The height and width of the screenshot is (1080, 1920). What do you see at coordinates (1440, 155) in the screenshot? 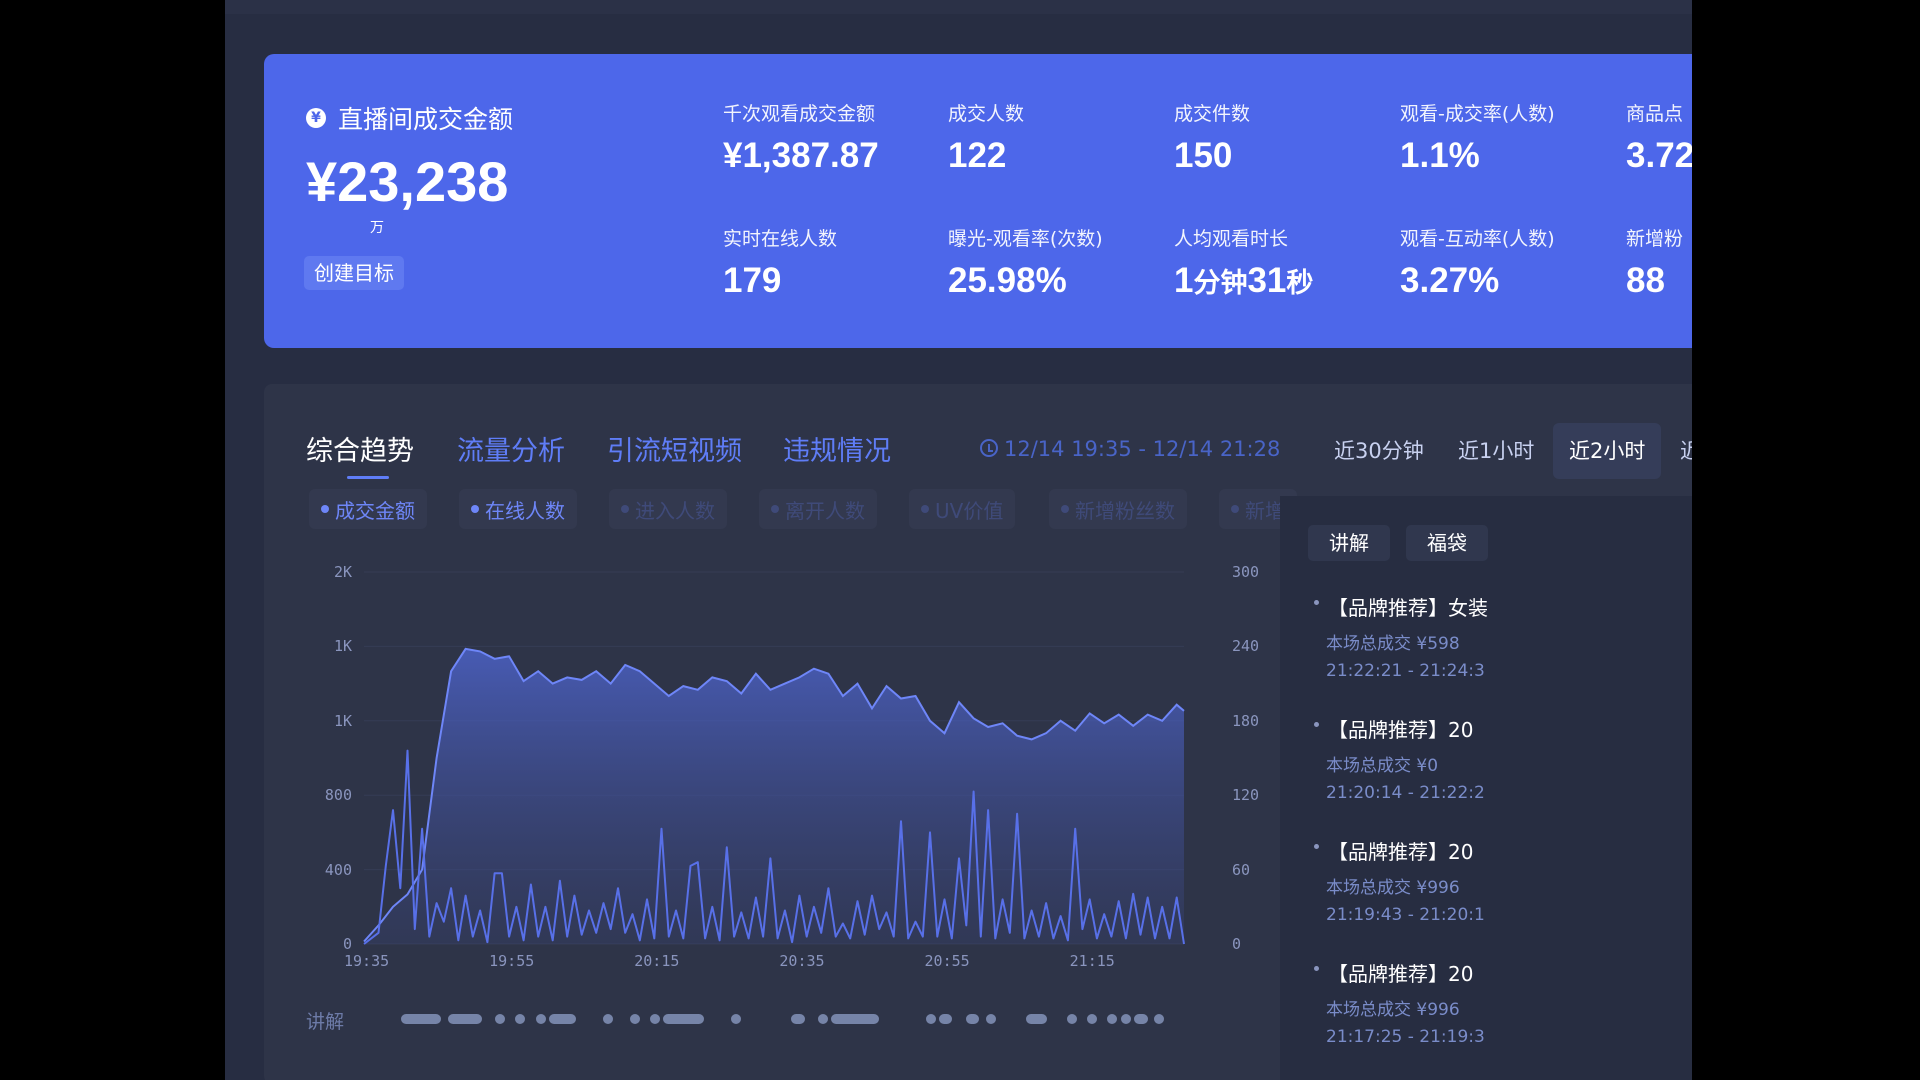
I see `metric-value: 1.1%` at bounding box center [1440, 155].